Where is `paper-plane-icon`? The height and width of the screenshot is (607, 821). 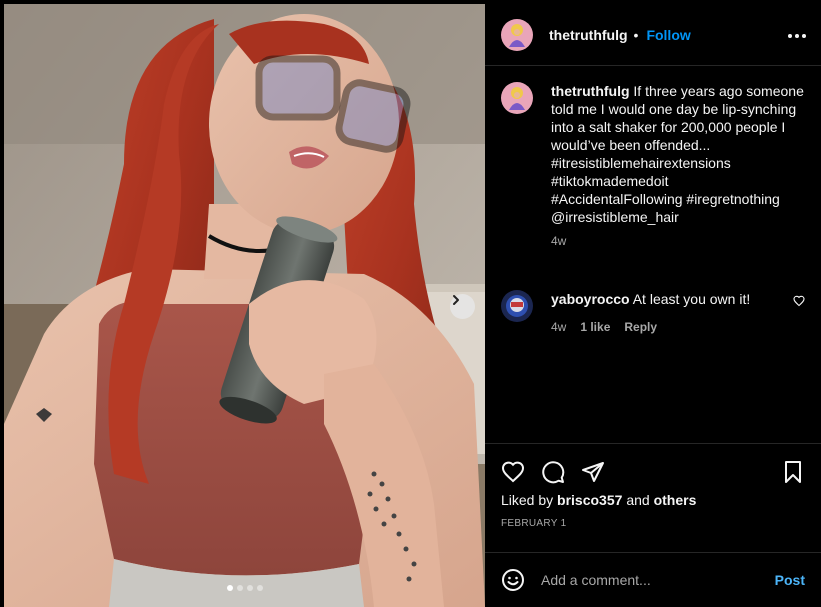
paper-plane-icon is located at coordinates (593, 472).